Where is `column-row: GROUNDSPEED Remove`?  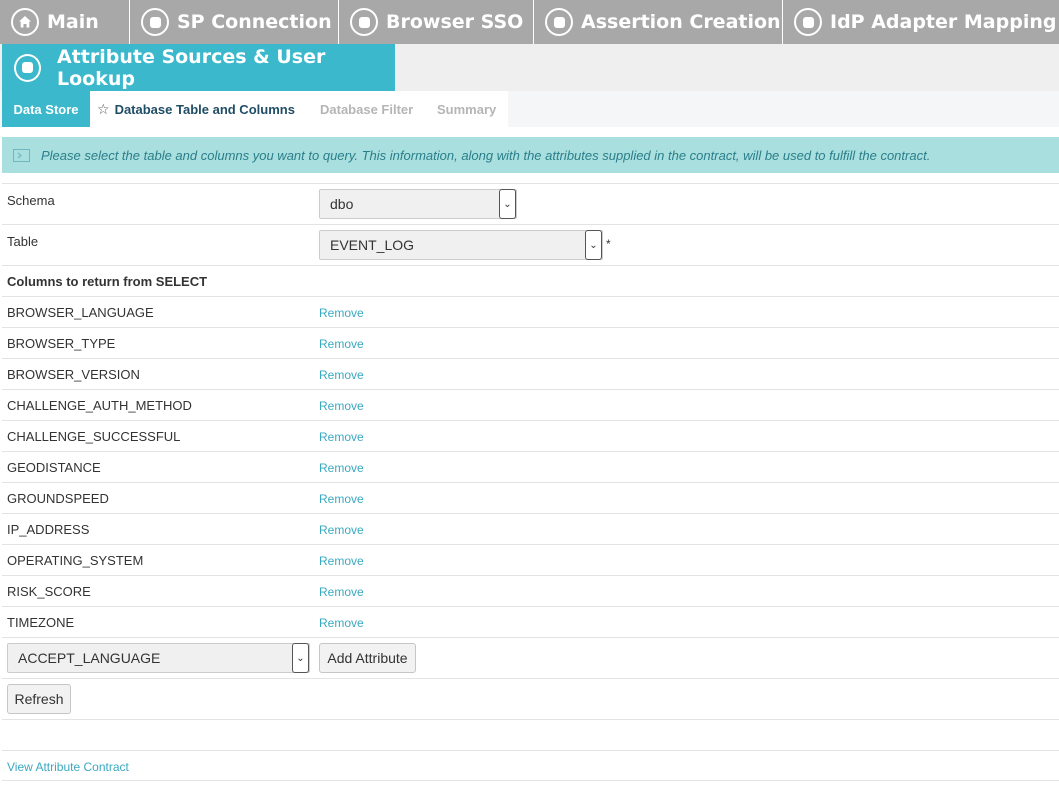
column-row: GROUNDSPEED Remove is located at coordinates (530, 497).